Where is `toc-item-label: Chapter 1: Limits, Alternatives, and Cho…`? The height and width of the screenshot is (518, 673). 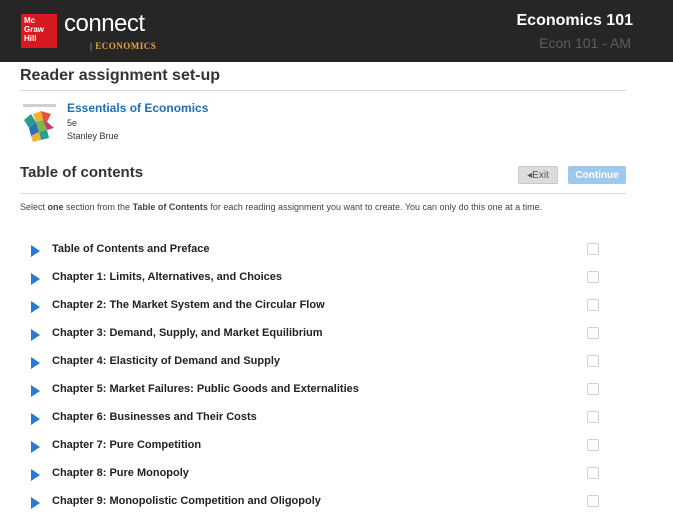
toc-item-label: Chapter 1: Limits, Alternatives, and Cho… is located at coordinates (167, 277).